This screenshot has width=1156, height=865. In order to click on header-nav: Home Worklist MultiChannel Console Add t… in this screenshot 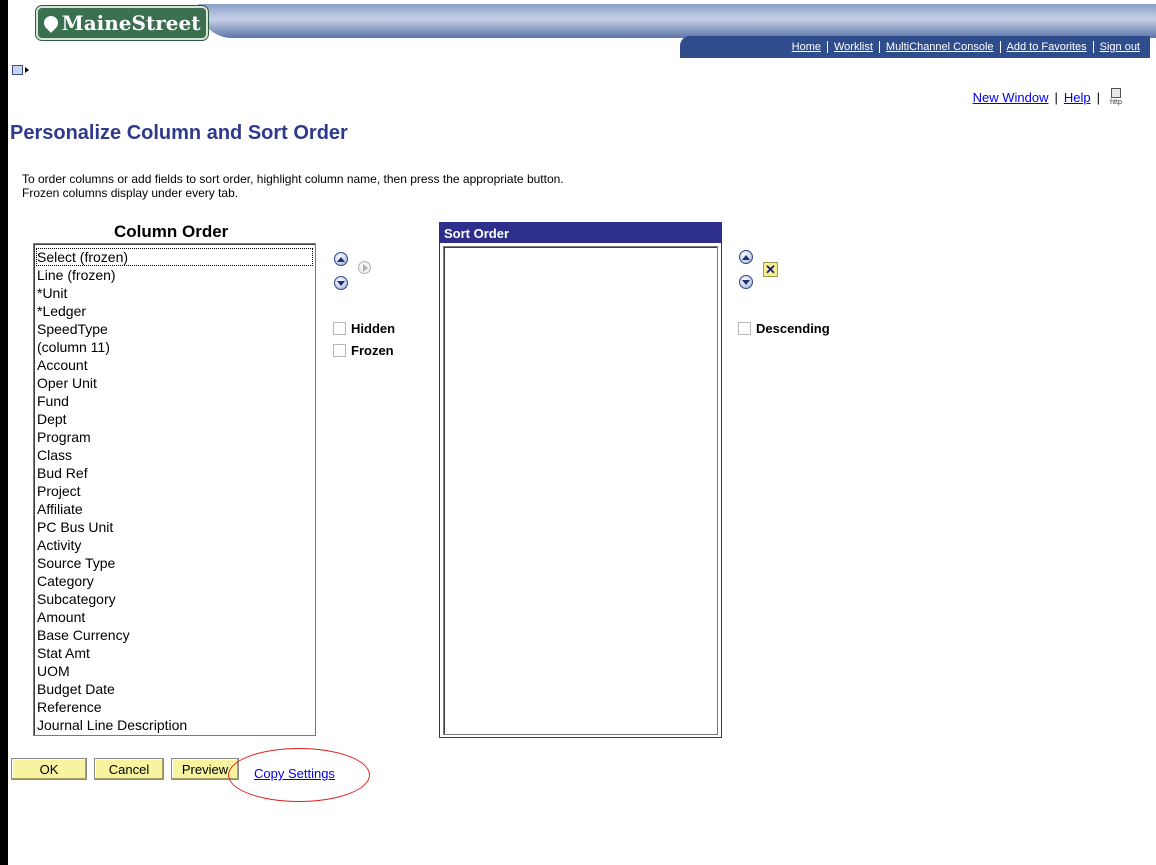, I will do `click(915, 47)`.